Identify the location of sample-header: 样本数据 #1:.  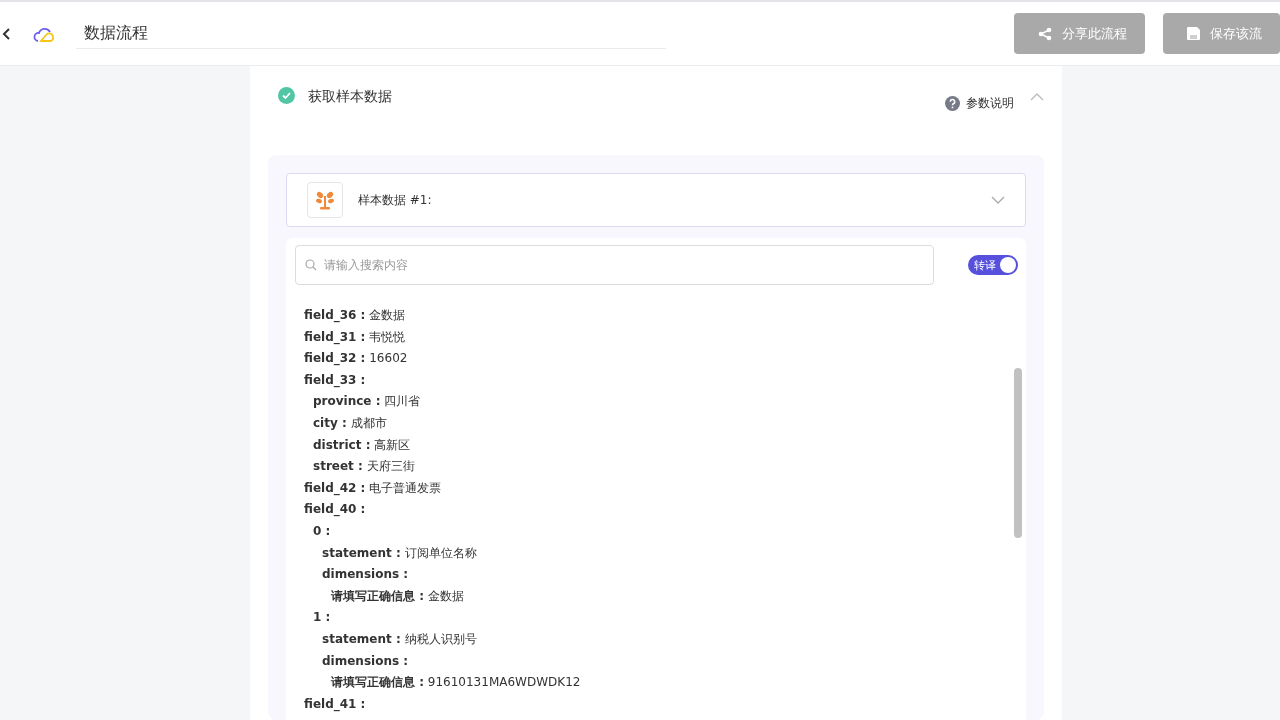
(656, 200).